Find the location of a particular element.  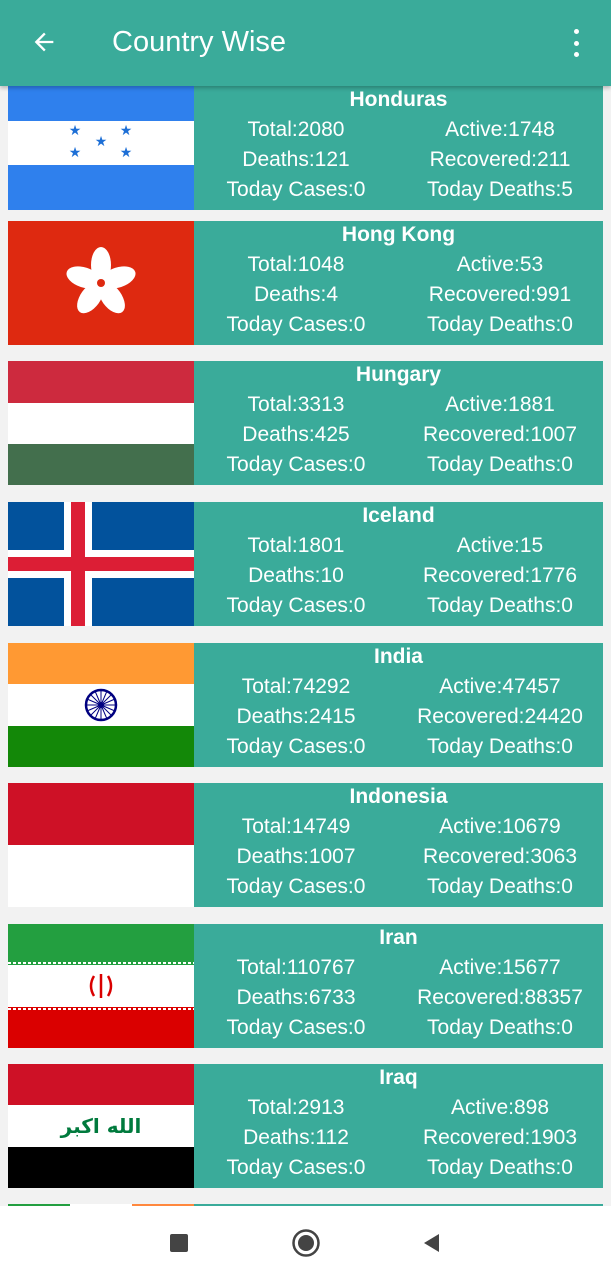

total-count: Total:3313 is located at coordinates (296, 404).